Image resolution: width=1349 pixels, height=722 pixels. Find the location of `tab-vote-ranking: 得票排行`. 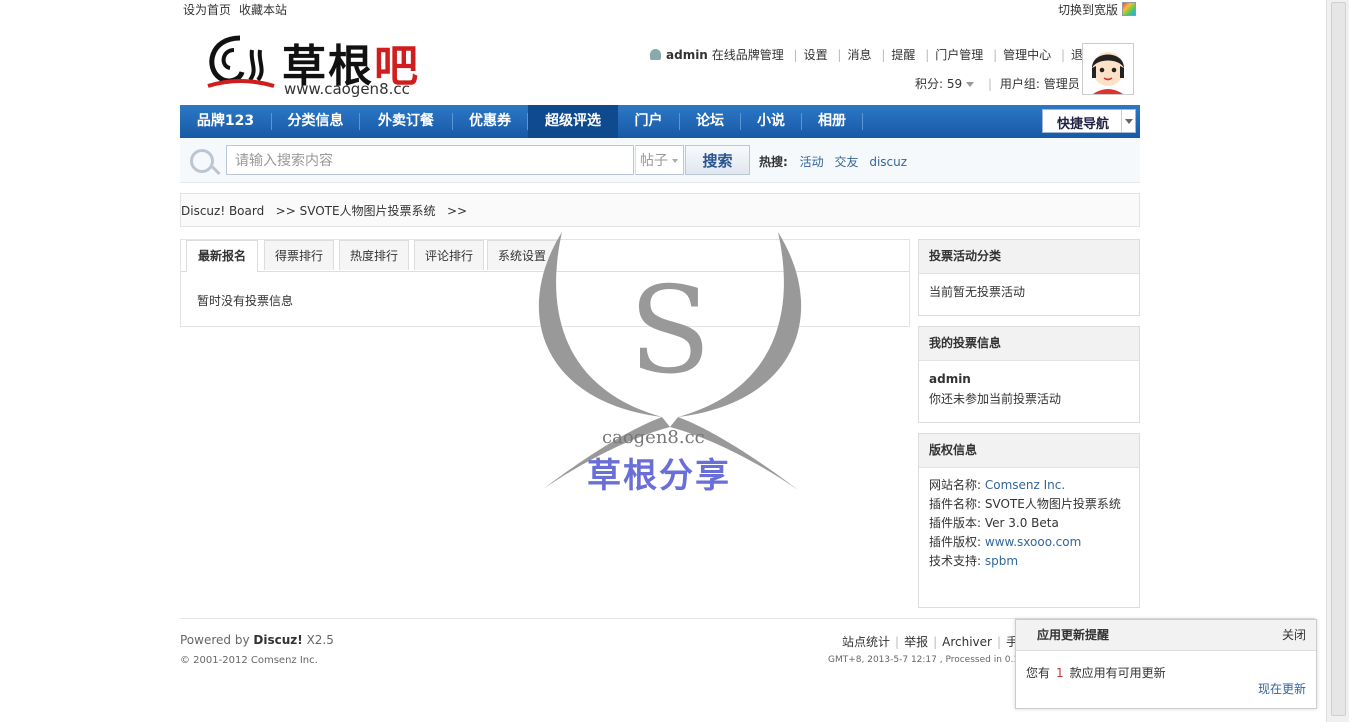

tab-vote-ranking: 得票排行 is located at coordinates (299, 255).